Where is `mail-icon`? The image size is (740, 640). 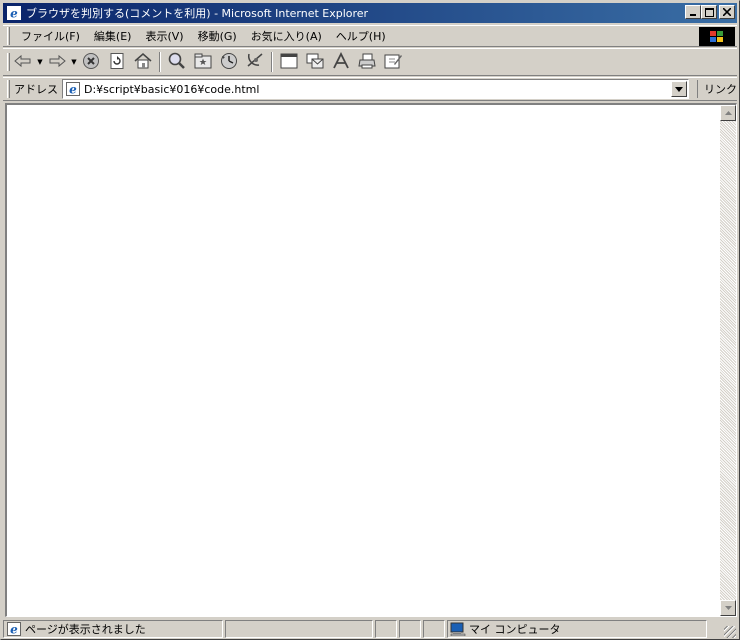
mail-icon is located at coordinates (315, 62).